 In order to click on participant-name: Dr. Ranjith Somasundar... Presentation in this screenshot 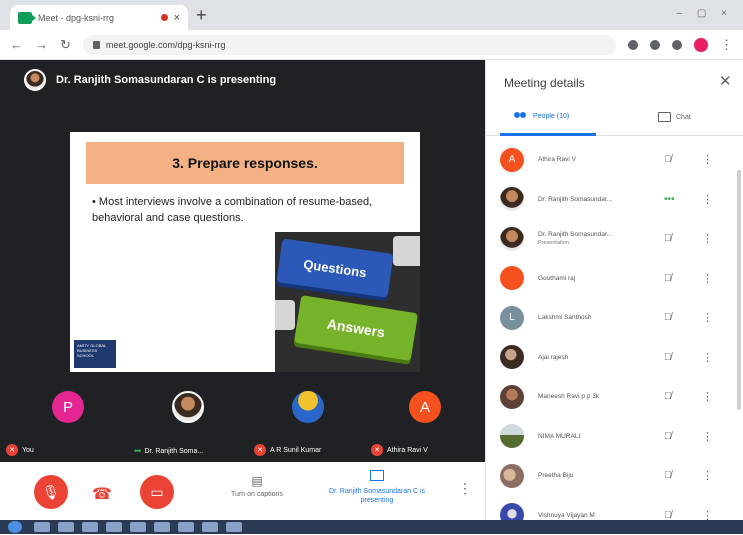, I will do `click(594, 239)`.